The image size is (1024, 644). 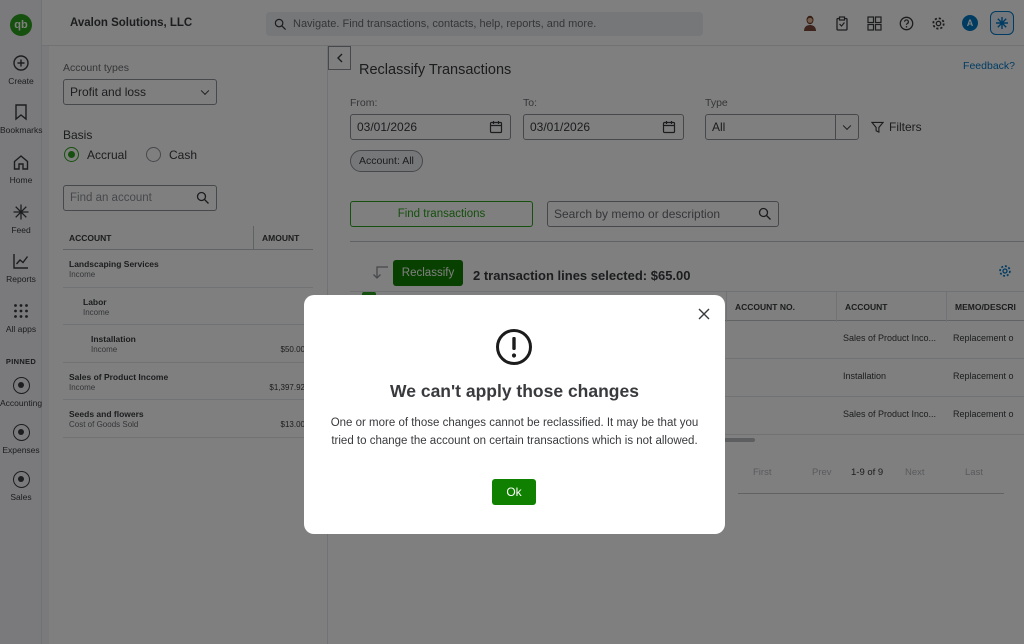 I want to click on close-icon, so click(x=704, y=314).